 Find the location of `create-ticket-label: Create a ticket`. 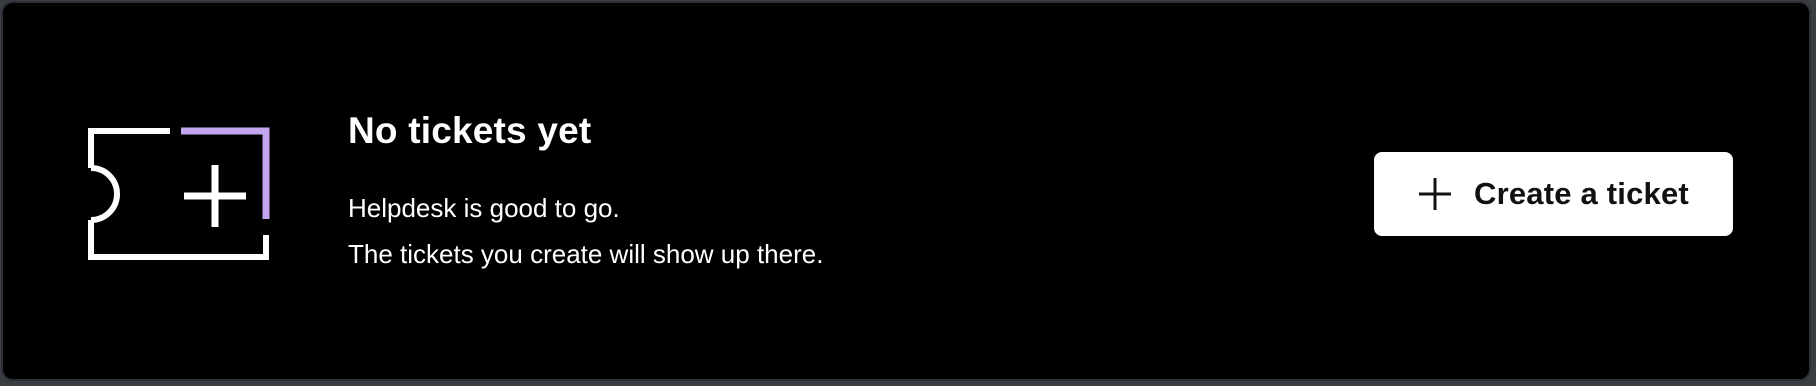

create-ticket-label: Create a ticket is located at coordinates (1581, 193).